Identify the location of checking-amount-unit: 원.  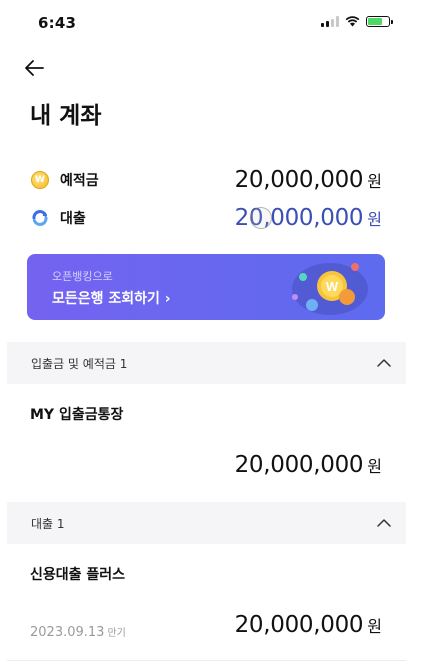
(374, 466).